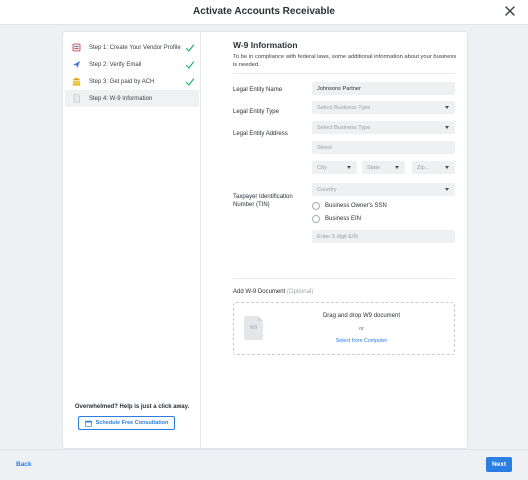 This screenshot has width=528, height=480. Describe the element at coordinates (327, 189) in the screenshot. I see `select-placeholder: Country` at that location.